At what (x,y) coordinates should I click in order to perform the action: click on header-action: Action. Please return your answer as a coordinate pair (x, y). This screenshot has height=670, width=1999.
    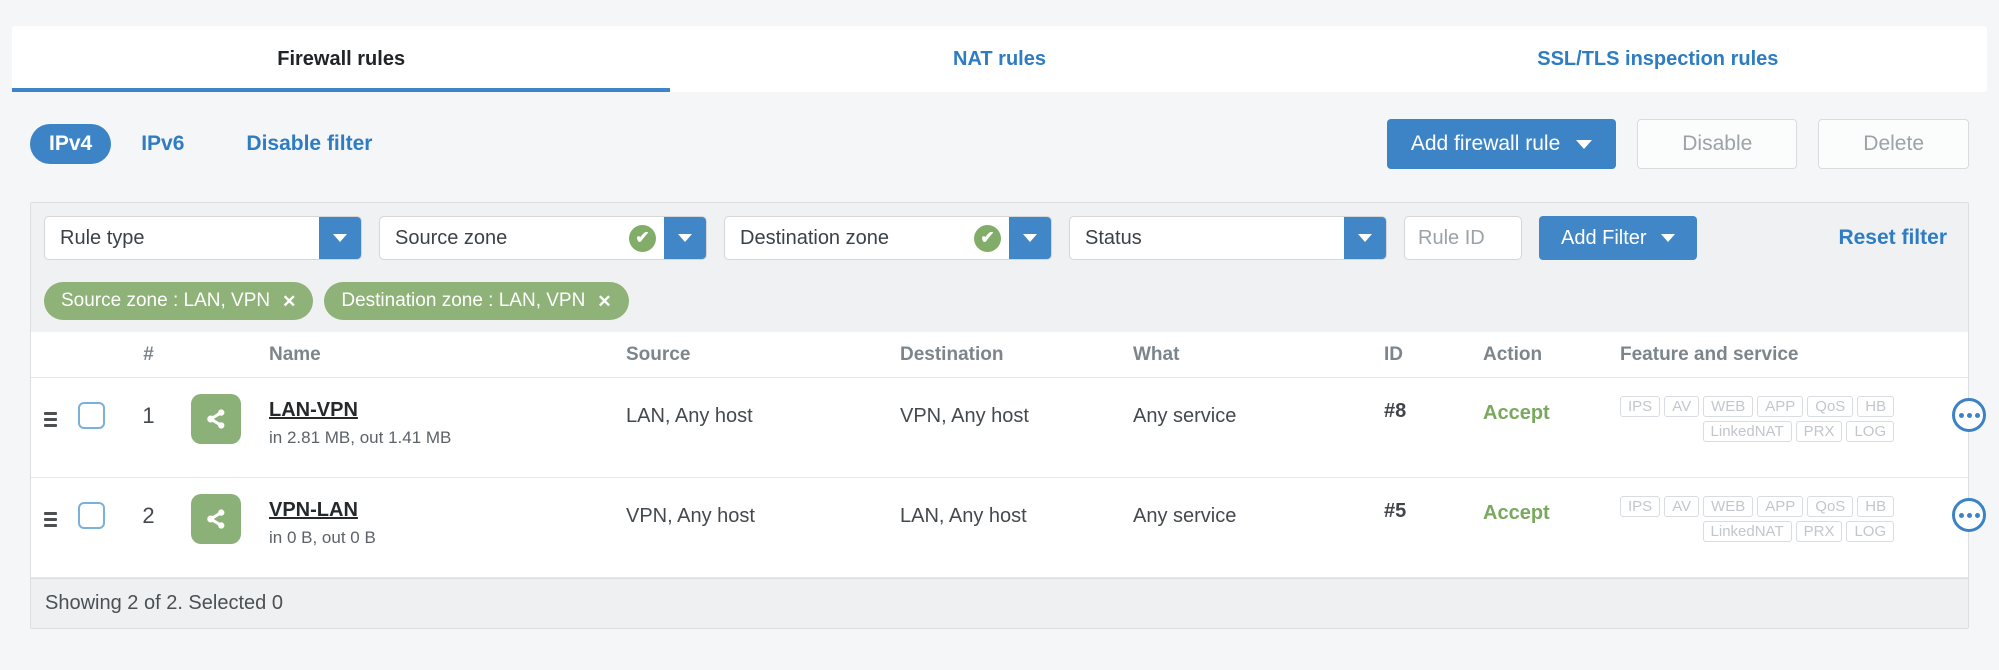
    Looking at the image, I should click on (1513, 354).